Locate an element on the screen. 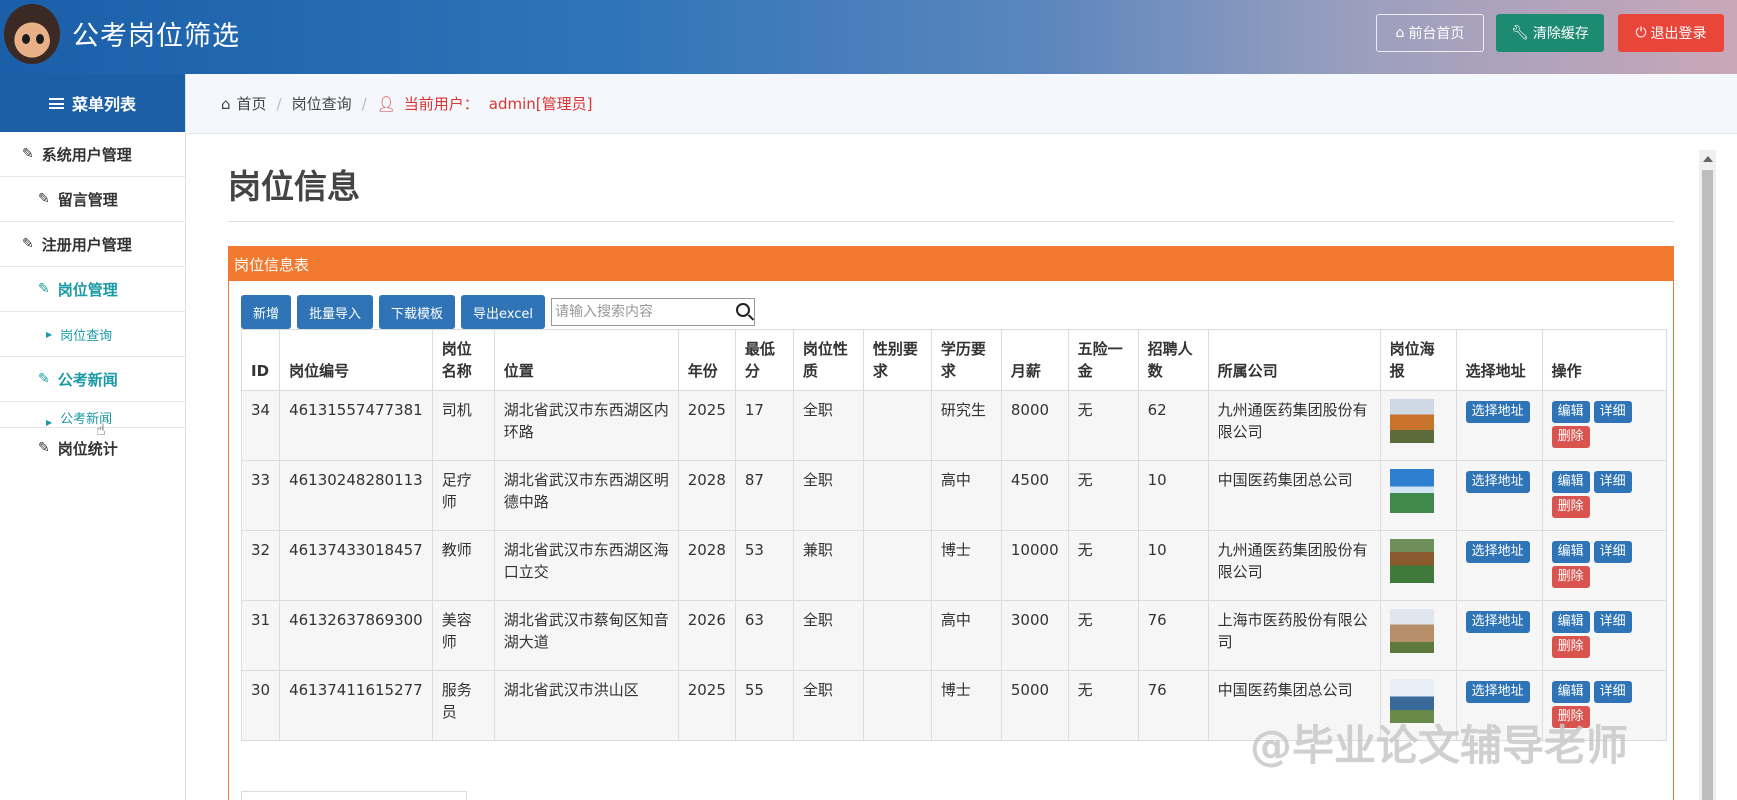 Image resolution: width=1737 pixels, height=800 pixels. sidebar-subitem-job-query: ▶ 岗位查询 is located at coordinates (92, 334).